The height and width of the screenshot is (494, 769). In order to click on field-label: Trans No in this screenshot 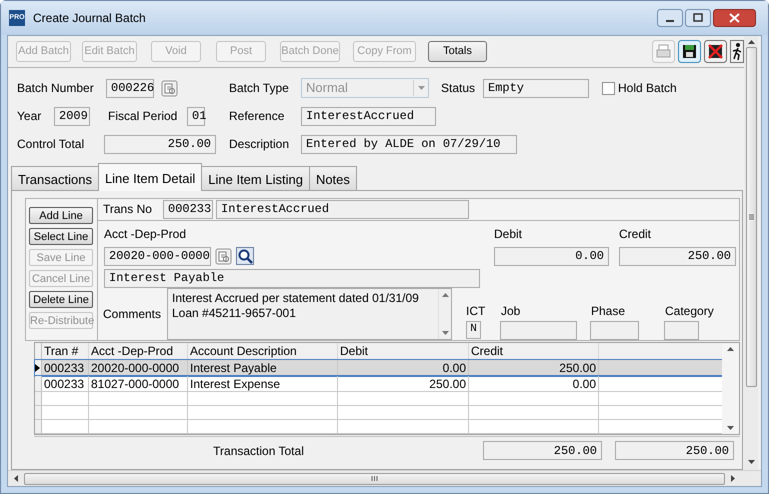, I will do `click(128, 209)`.